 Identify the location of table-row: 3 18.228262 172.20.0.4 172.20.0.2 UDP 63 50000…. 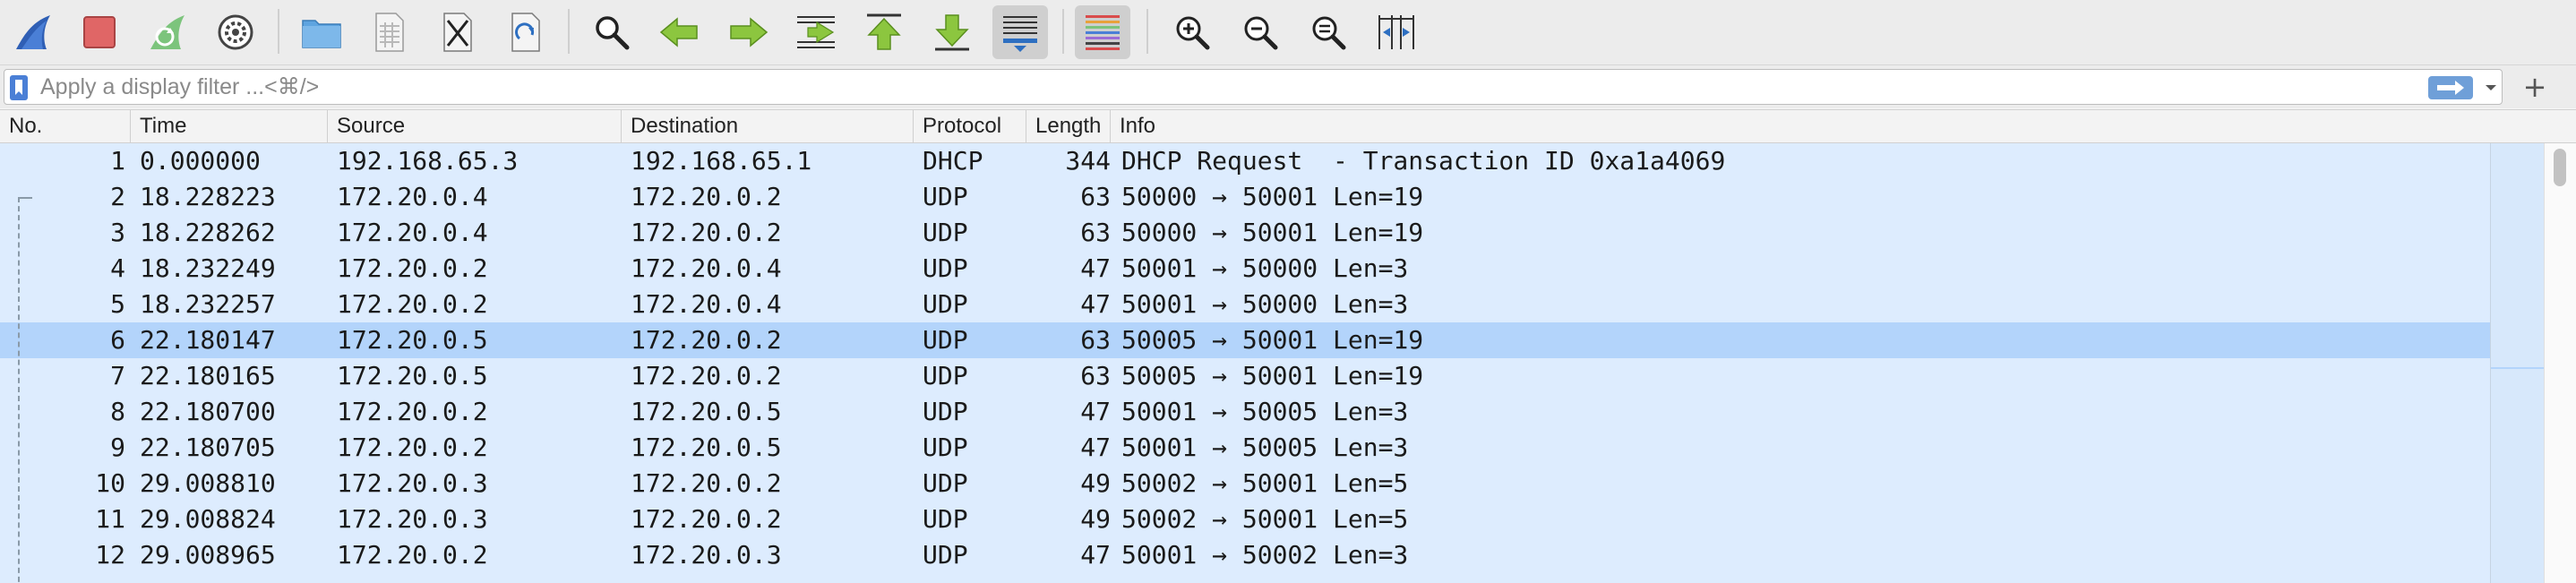
(1245, 233).